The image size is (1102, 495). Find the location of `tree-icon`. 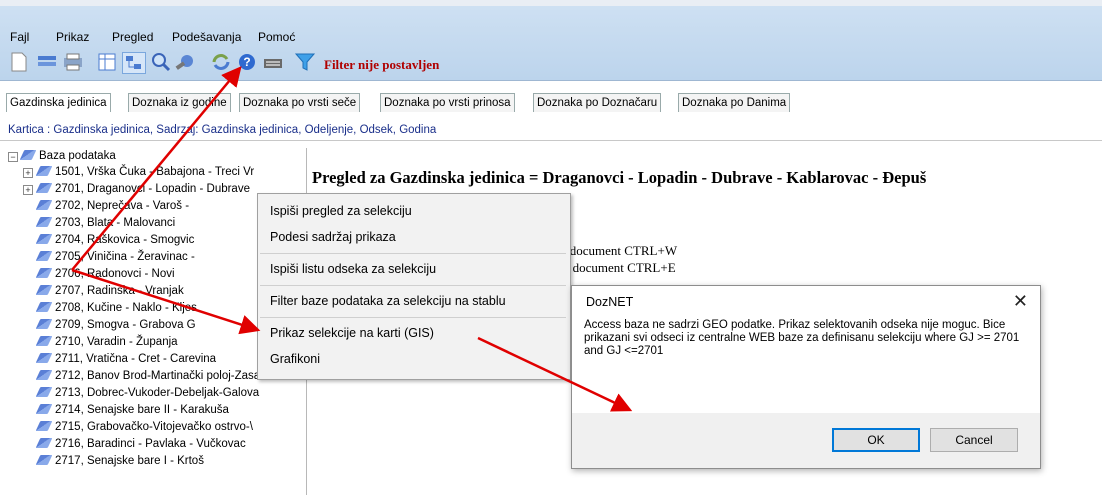

tree-icon is located at coordinates (134, 63).